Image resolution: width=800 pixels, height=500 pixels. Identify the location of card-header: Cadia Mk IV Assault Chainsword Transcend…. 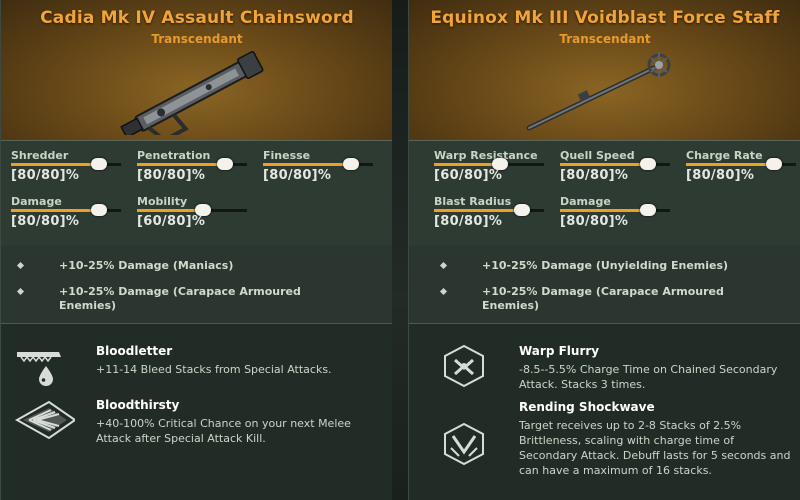
(197, 70).